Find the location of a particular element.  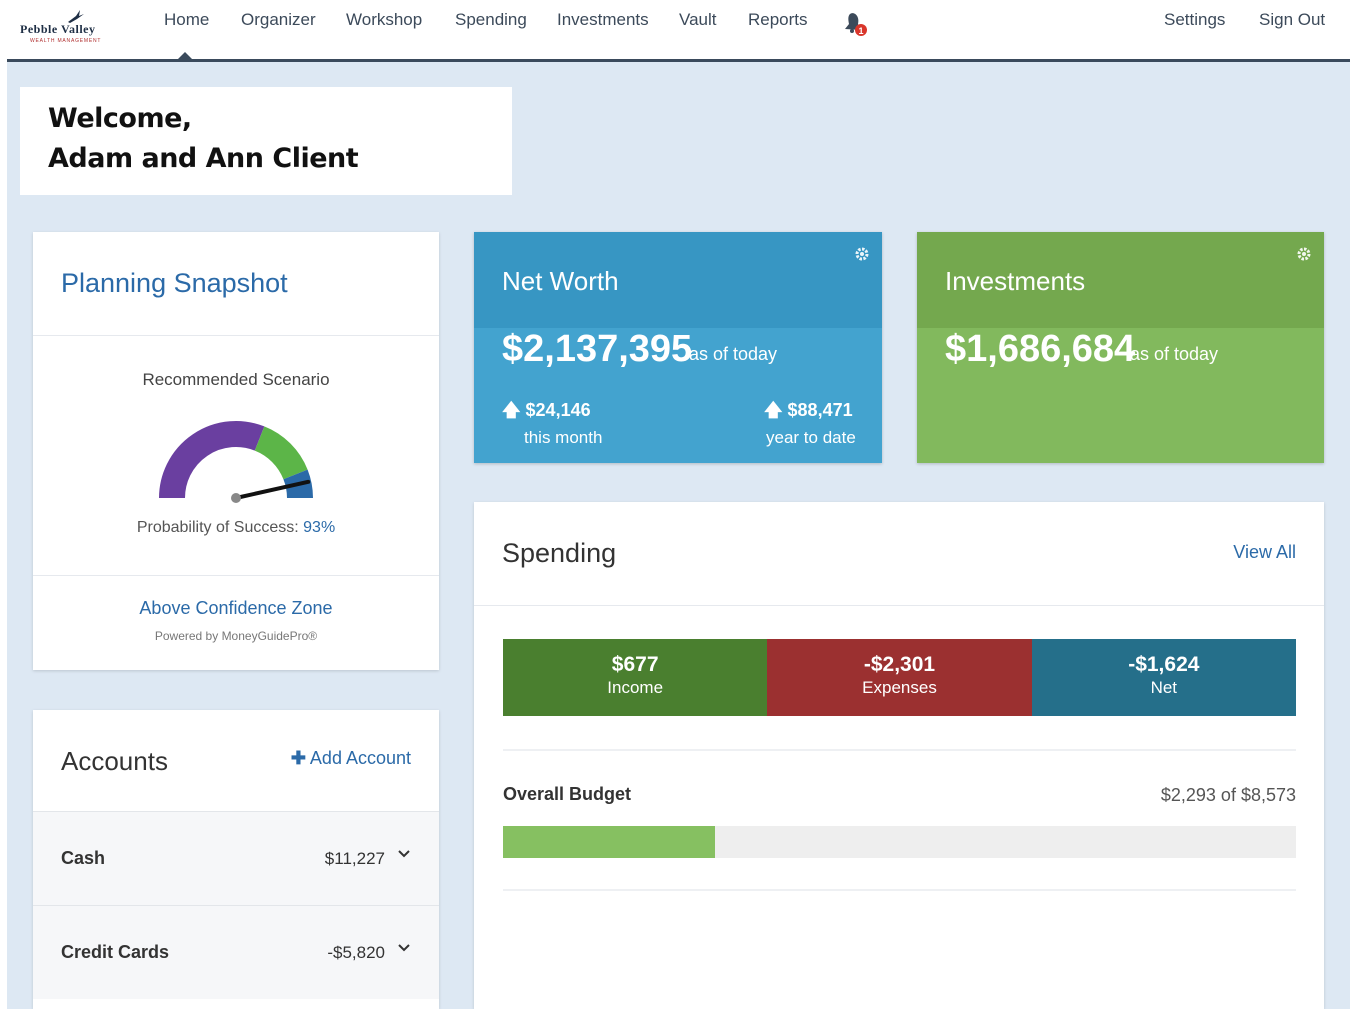

nav-vault: Vault is located at coordinates (698, 20).